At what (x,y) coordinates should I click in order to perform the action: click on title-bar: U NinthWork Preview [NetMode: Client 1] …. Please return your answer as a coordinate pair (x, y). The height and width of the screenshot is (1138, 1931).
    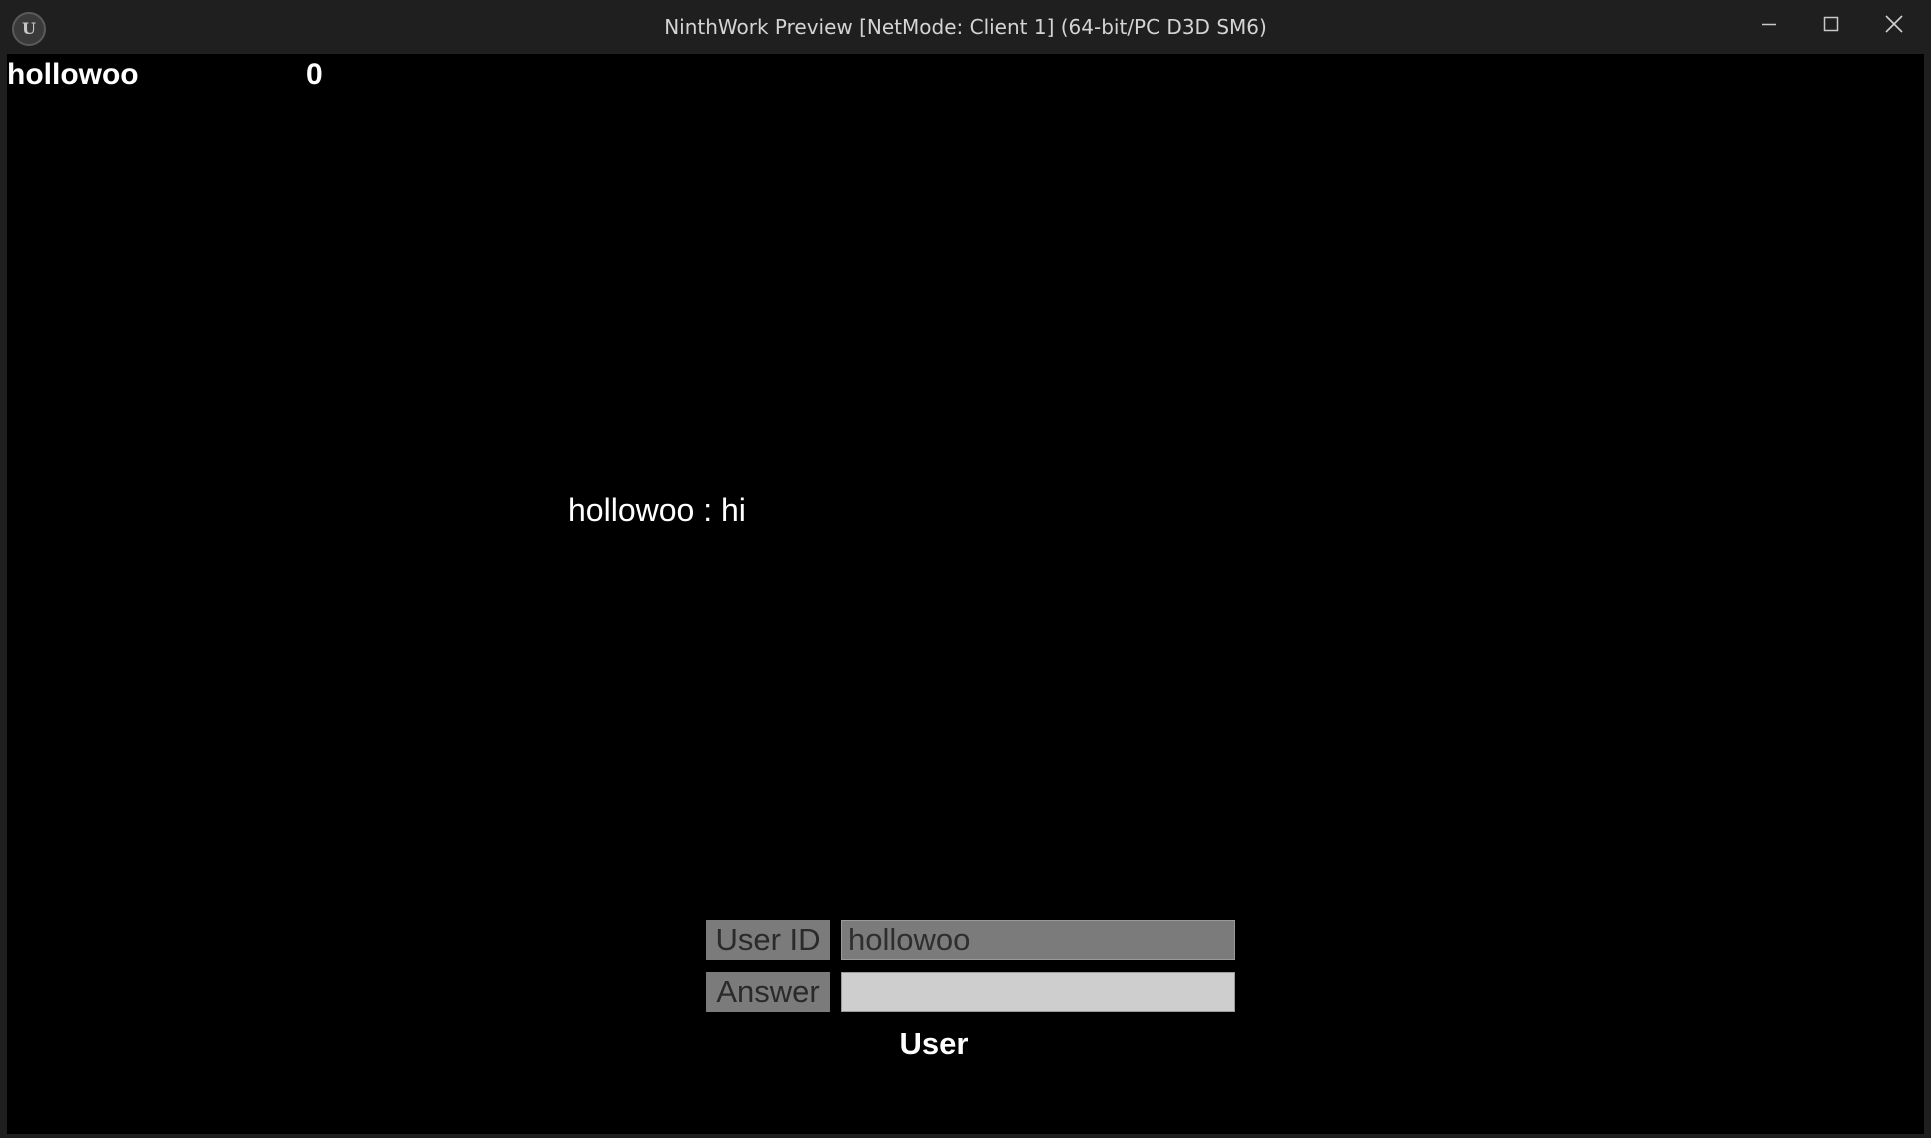
    Looking at the image, I should click on (965, 27).